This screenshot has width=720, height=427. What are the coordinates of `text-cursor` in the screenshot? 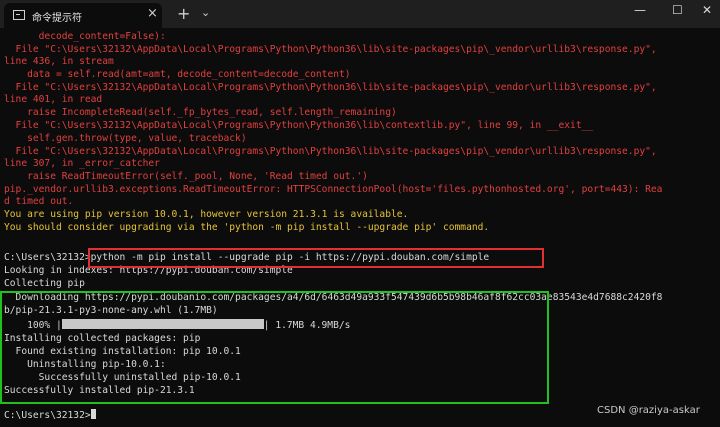 It's located at (93, 414).